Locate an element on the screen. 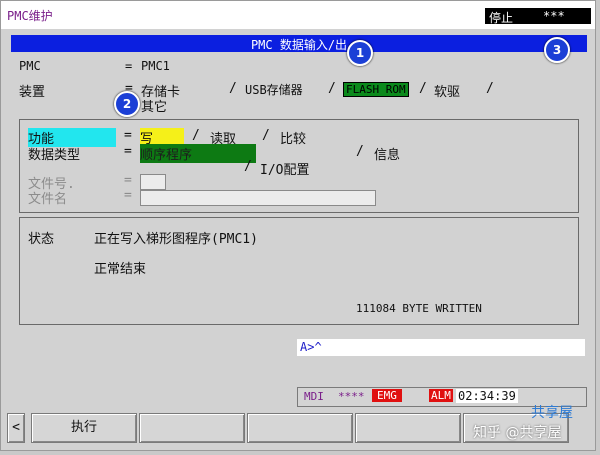 This screenshot has width=600, height=455. pmc-label: PMC is located at coordinates (30, 66).